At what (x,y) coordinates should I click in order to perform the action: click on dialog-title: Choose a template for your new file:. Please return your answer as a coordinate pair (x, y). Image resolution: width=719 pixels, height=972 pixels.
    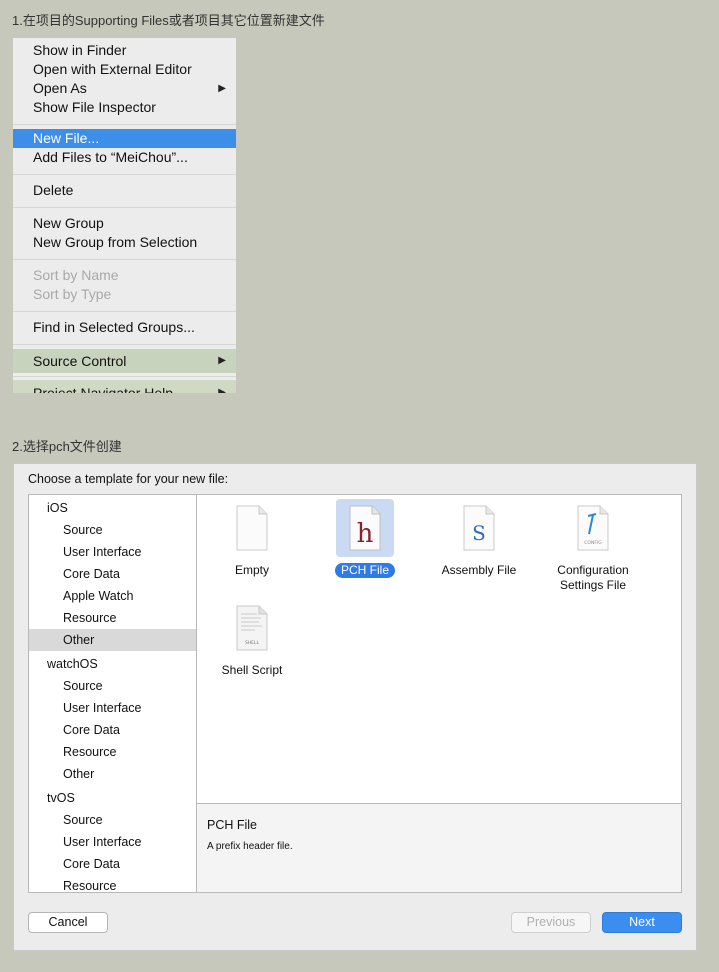
    Looking at the image, I should click on (128, 479).